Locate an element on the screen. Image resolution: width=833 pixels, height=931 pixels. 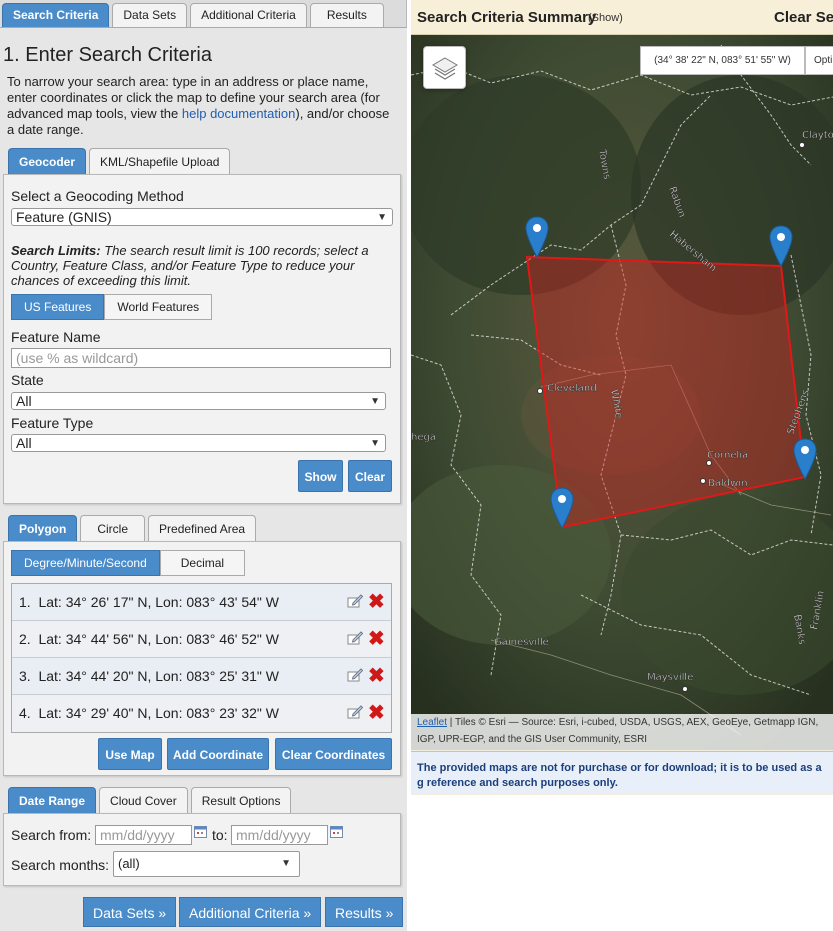
area-tabs: Polygon Circle Predefined Area is located at coordinates (132, 528).